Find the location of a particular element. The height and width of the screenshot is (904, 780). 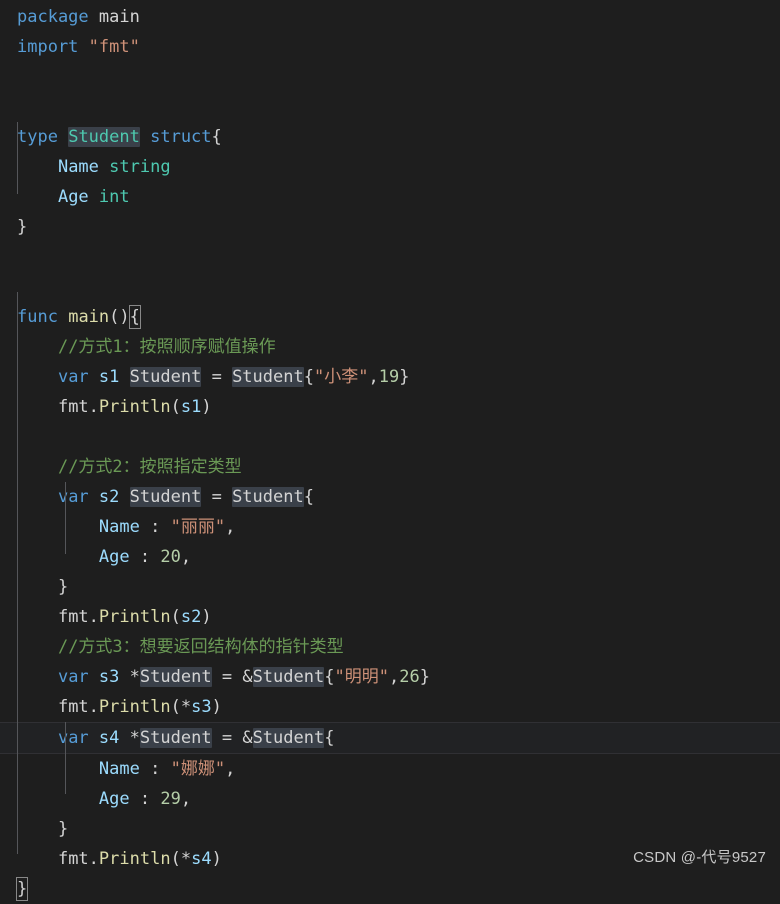

code-line: Age : 20, is located at coordinates (390, 557).